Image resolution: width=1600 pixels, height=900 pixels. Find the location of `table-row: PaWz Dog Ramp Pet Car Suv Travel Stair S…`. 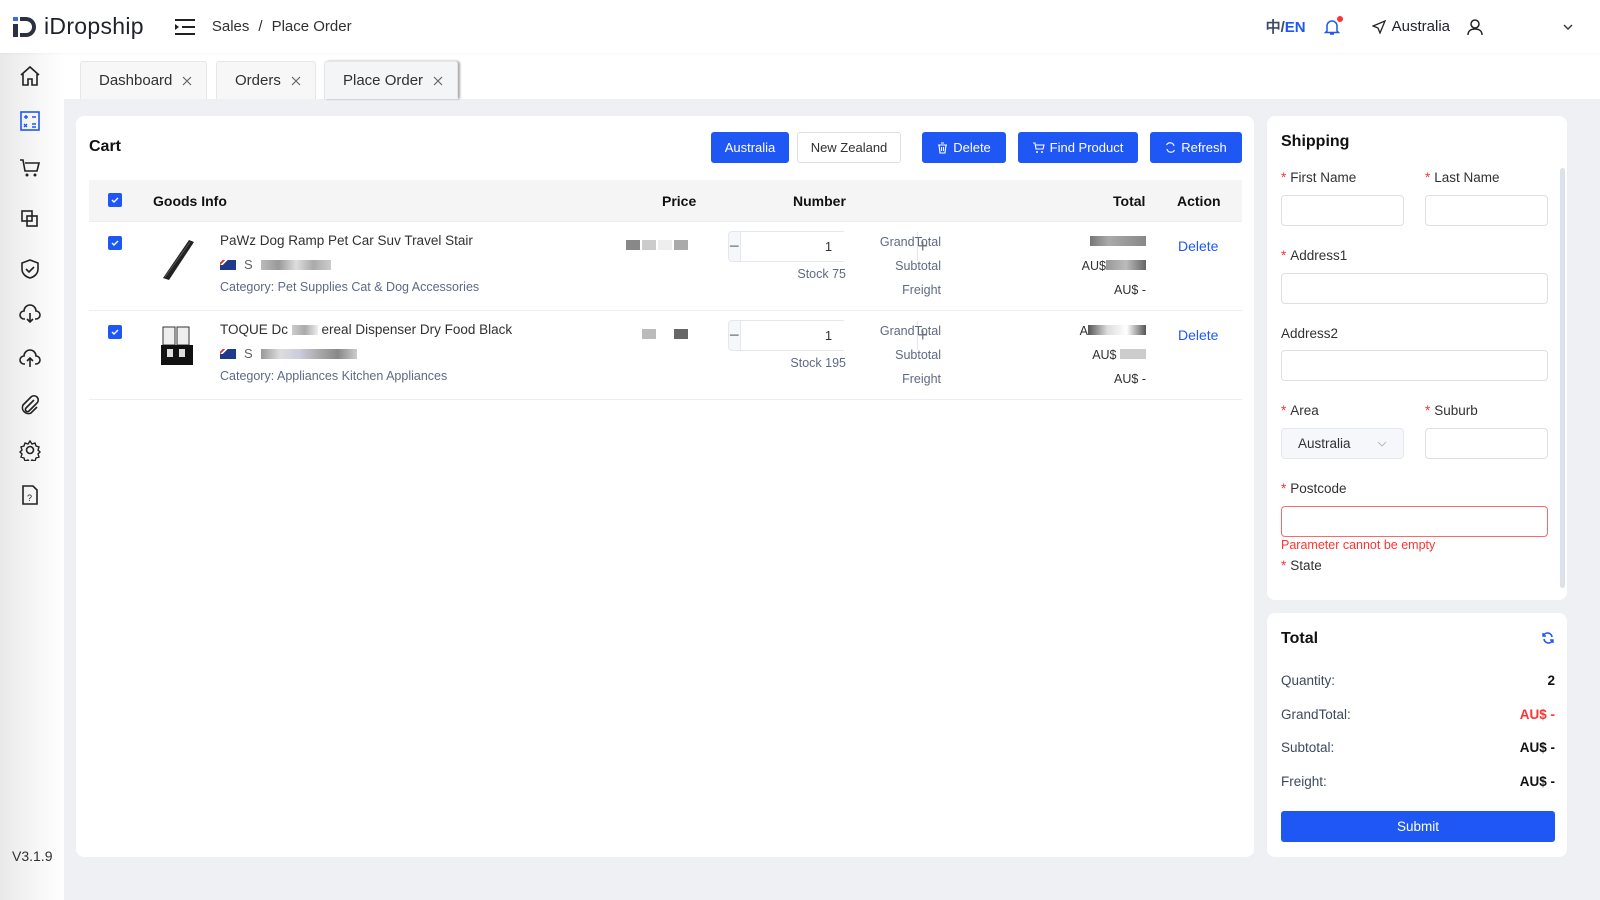

table-row: PaWz Dog Ramp Pet Car Suv Travel Stair S… is located at coordinates (665, 266).